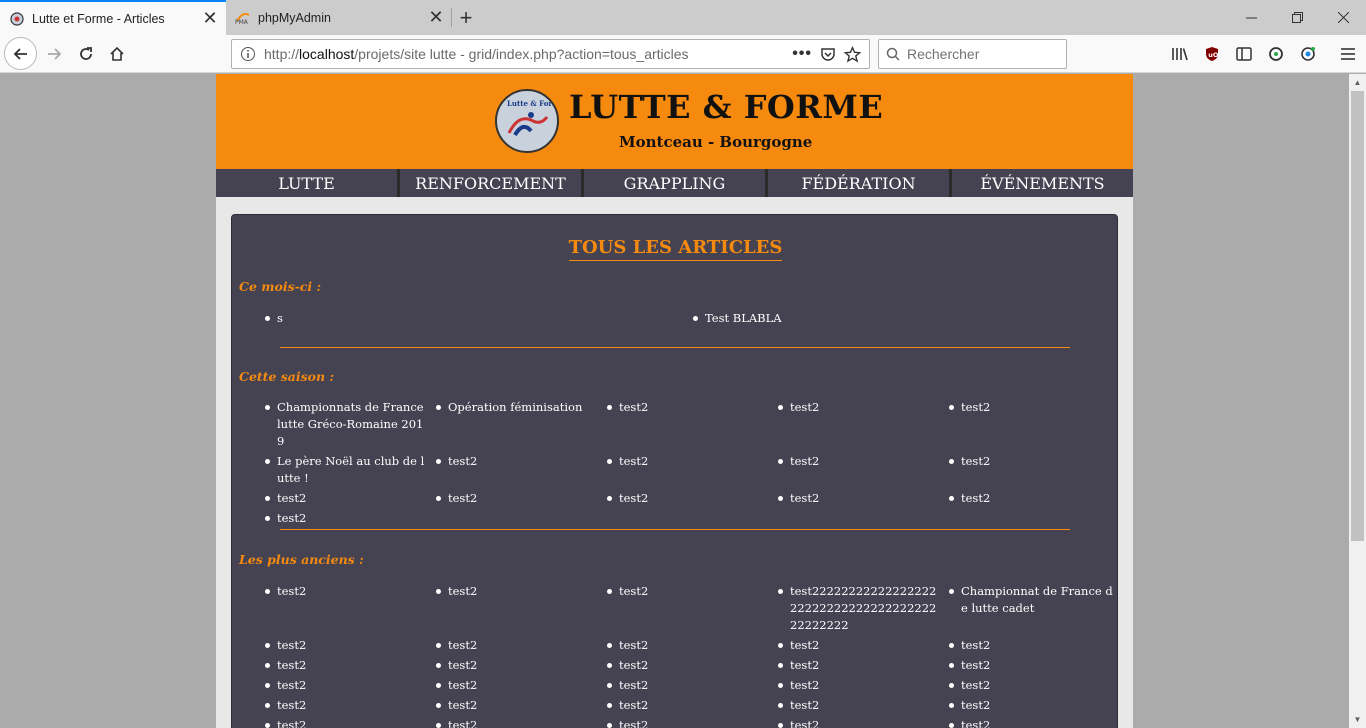 The width and height of the screenshot is (1366, 728). I want to click on new-tab-icon: +, so click(466, 17).